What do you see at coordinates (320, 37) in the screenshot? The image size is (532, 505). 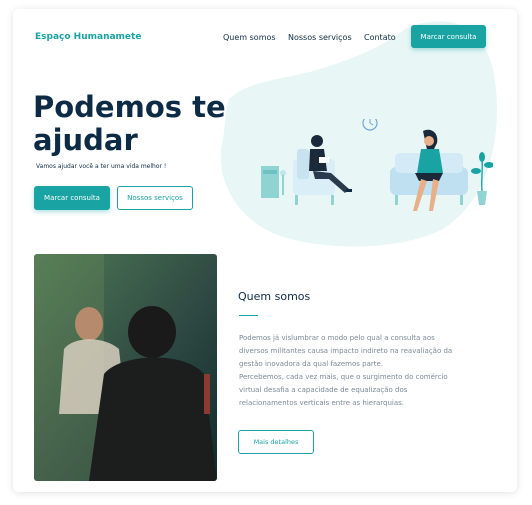 I see `nav-link-nossos-servicos: Nossos serviços` at bounding box center [320, 37].